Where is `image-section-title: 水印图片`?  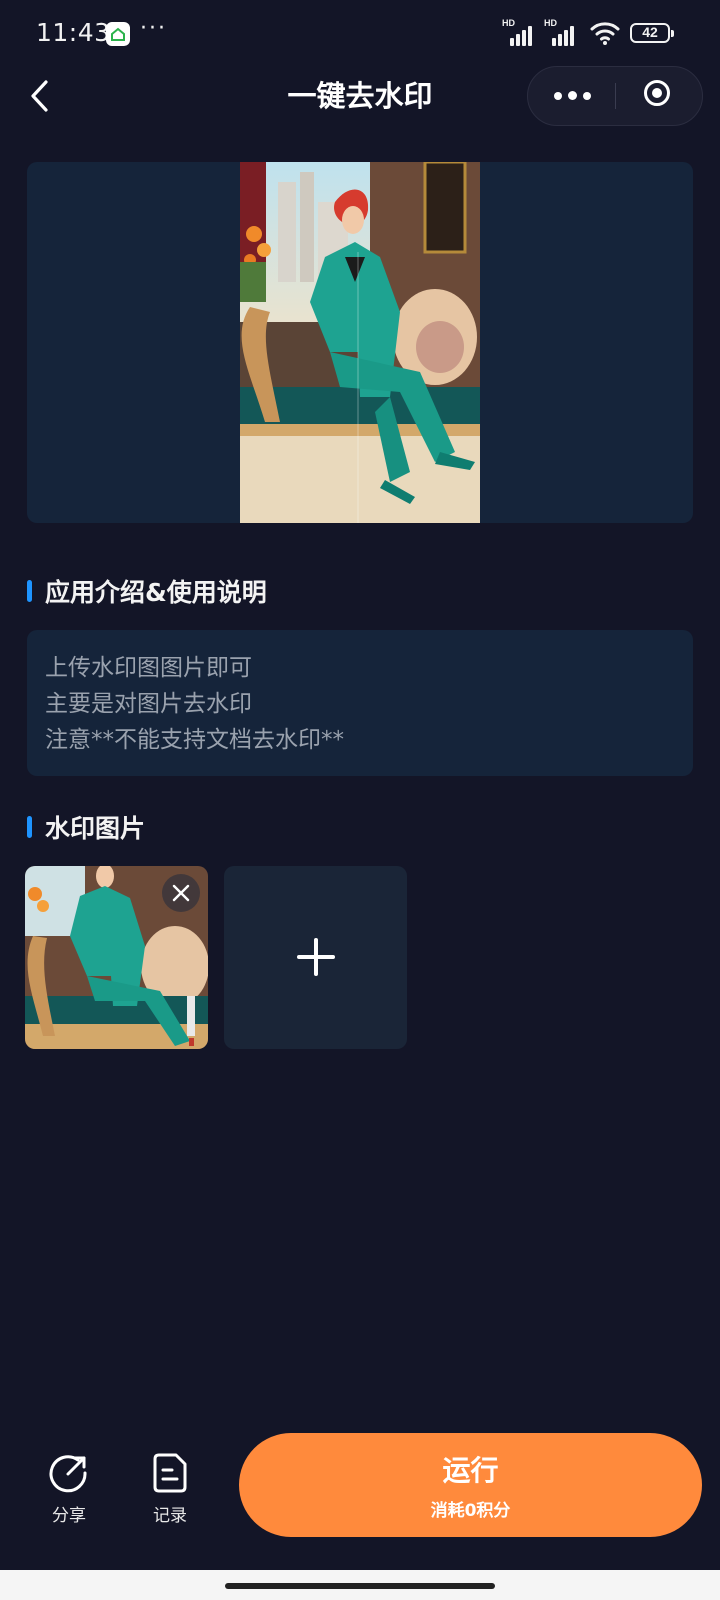 image-section-title: 水印图片 is located at coordinates (95, 828).